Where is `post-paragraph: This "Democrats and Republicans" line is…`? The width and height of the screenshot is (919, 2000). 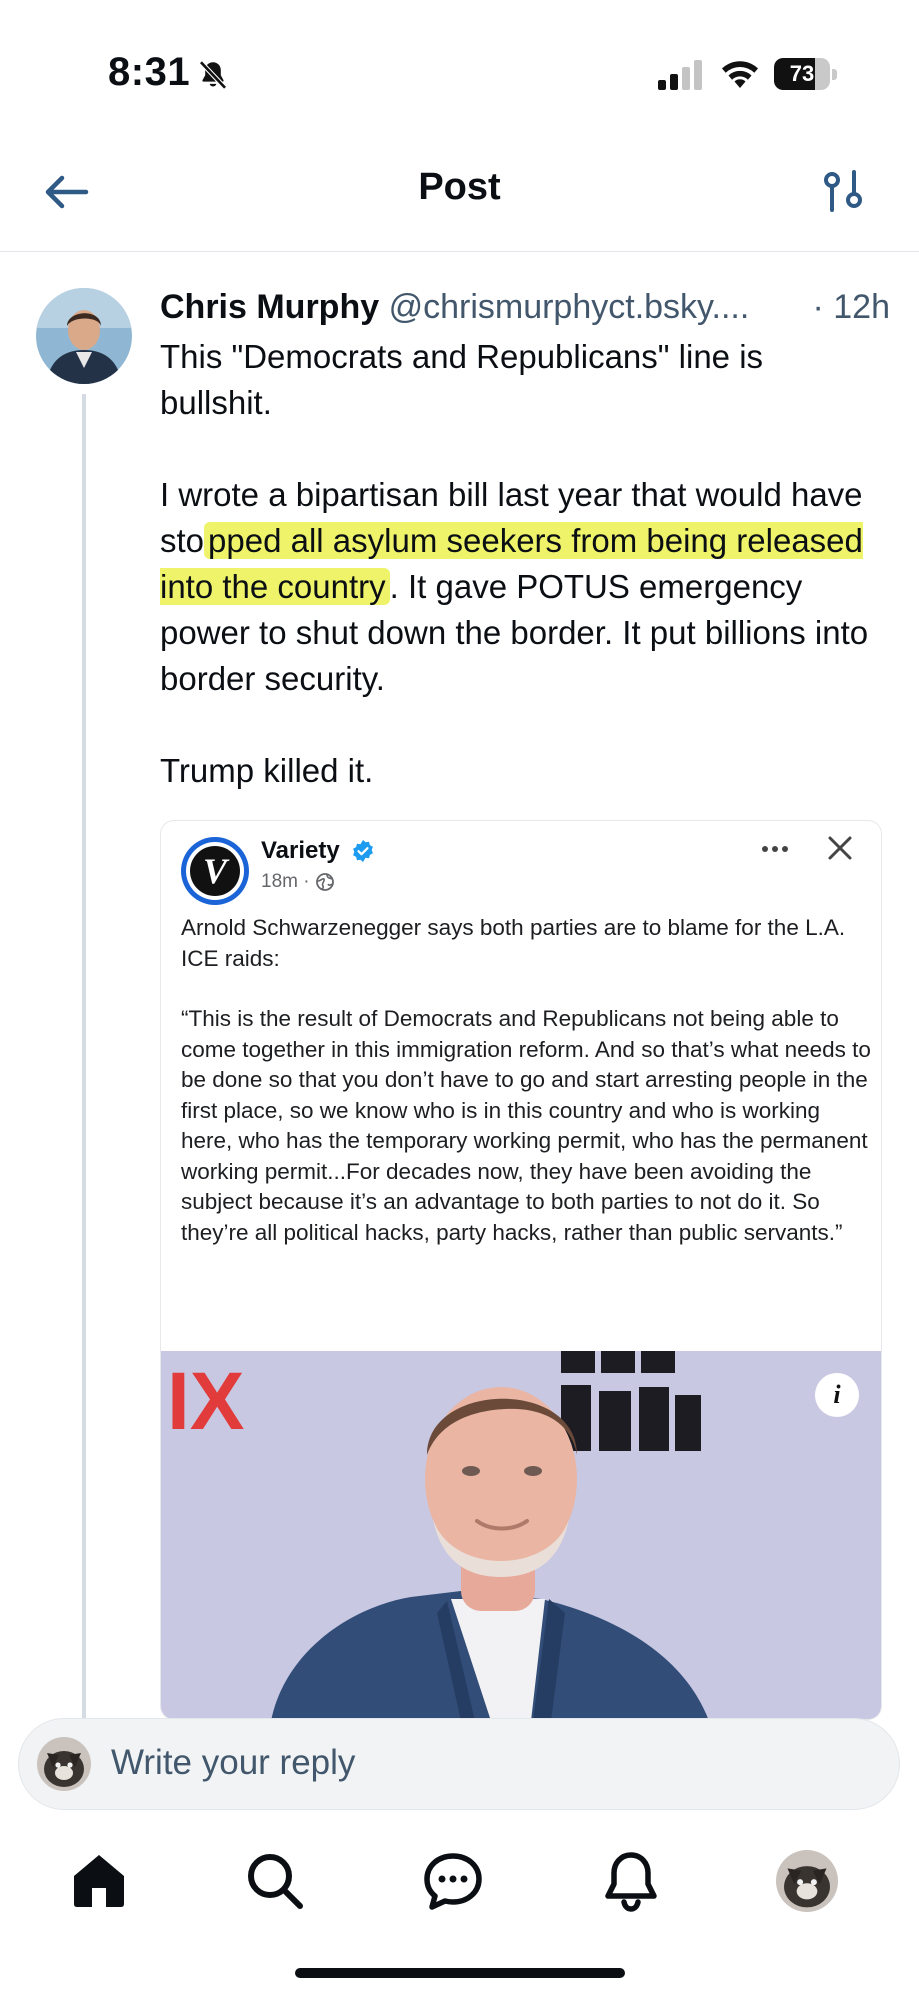 post-paragraph: This "Democrats and Republicans" line is… is located at coordinates (462, 379).